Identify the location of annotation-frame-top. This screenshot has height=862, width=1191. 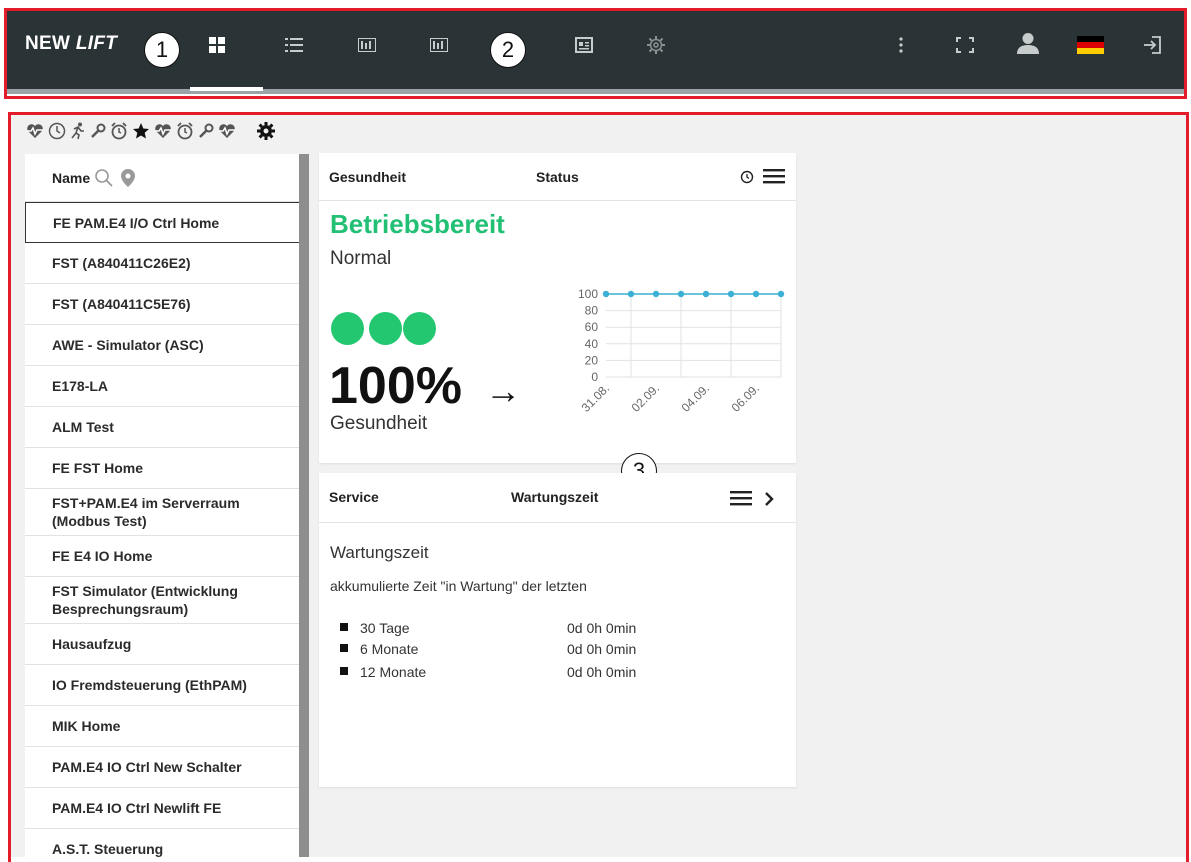
(595, 53).